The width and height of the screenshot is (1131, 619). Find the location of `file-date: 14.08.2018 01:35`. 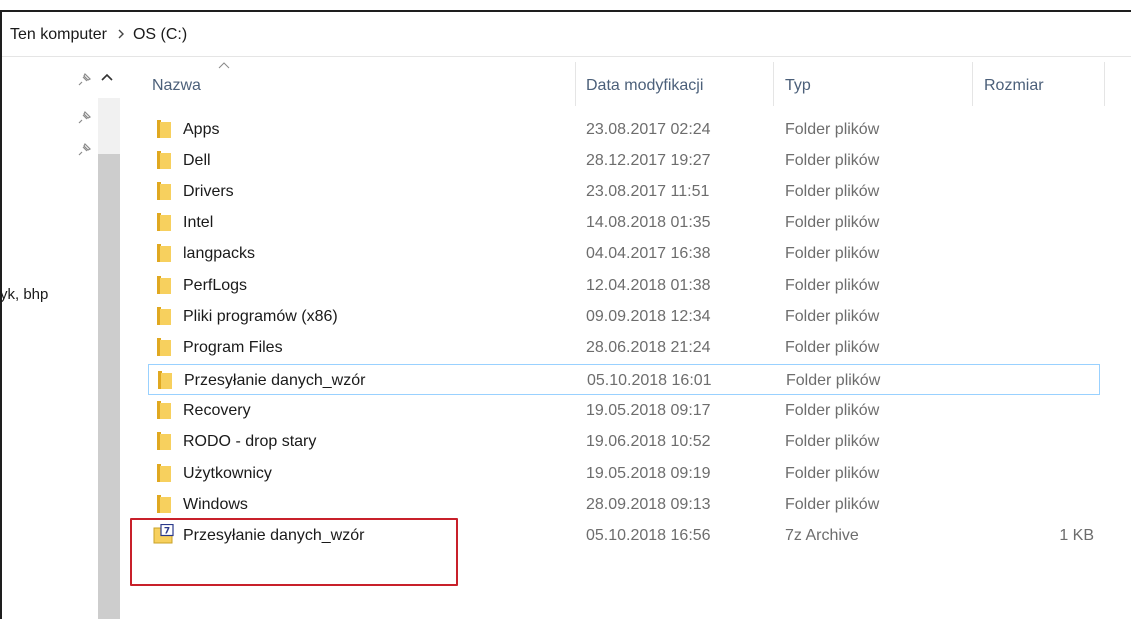

file-date: 14.08.2018 01:35 is located at coordinates (648, 222).